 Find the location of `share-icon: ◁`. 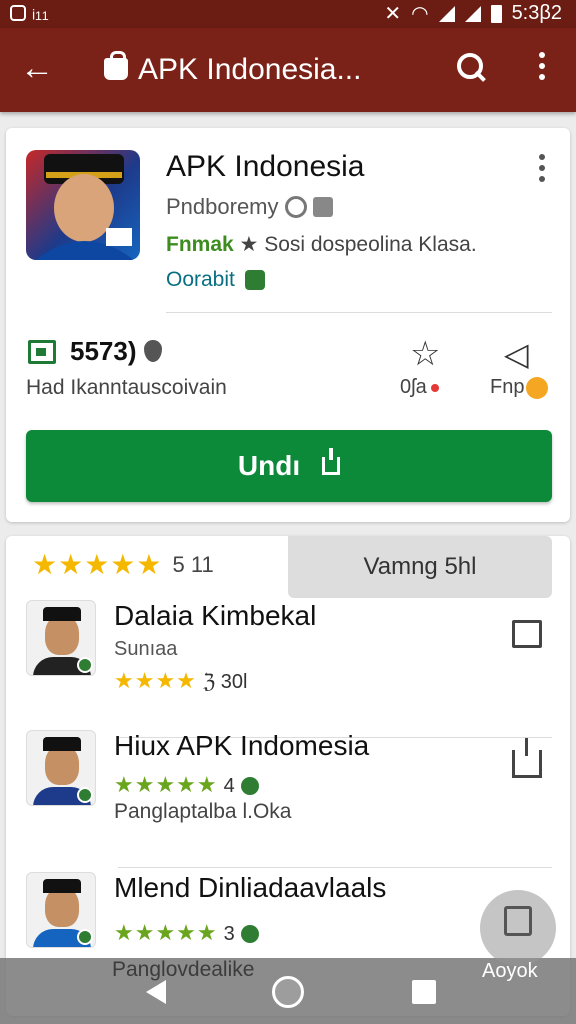

share-icon: ◁ is located at coordinates (516, 354).